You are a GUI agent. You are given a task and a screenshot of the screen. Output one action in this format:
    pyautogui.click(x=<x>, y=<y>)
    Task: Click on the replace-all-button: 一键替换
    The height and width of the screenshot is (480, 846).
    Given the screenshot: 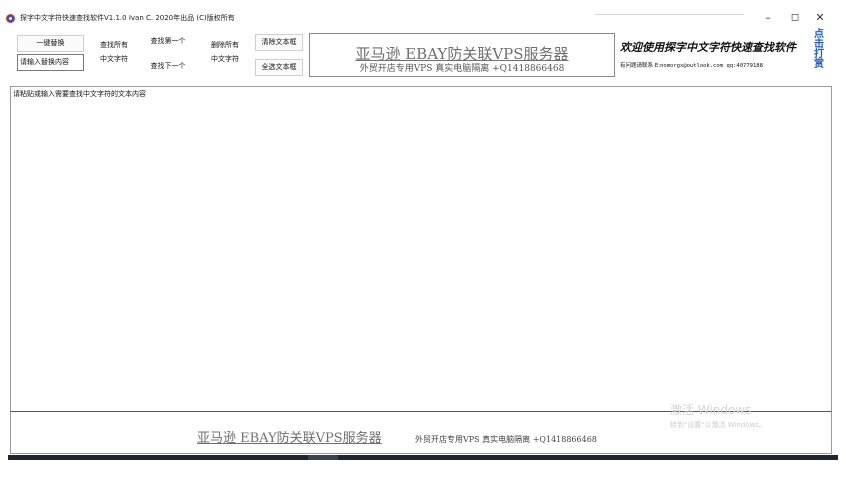 What is the action you would take?
    pyautogui.click(x=50, y=43)
    